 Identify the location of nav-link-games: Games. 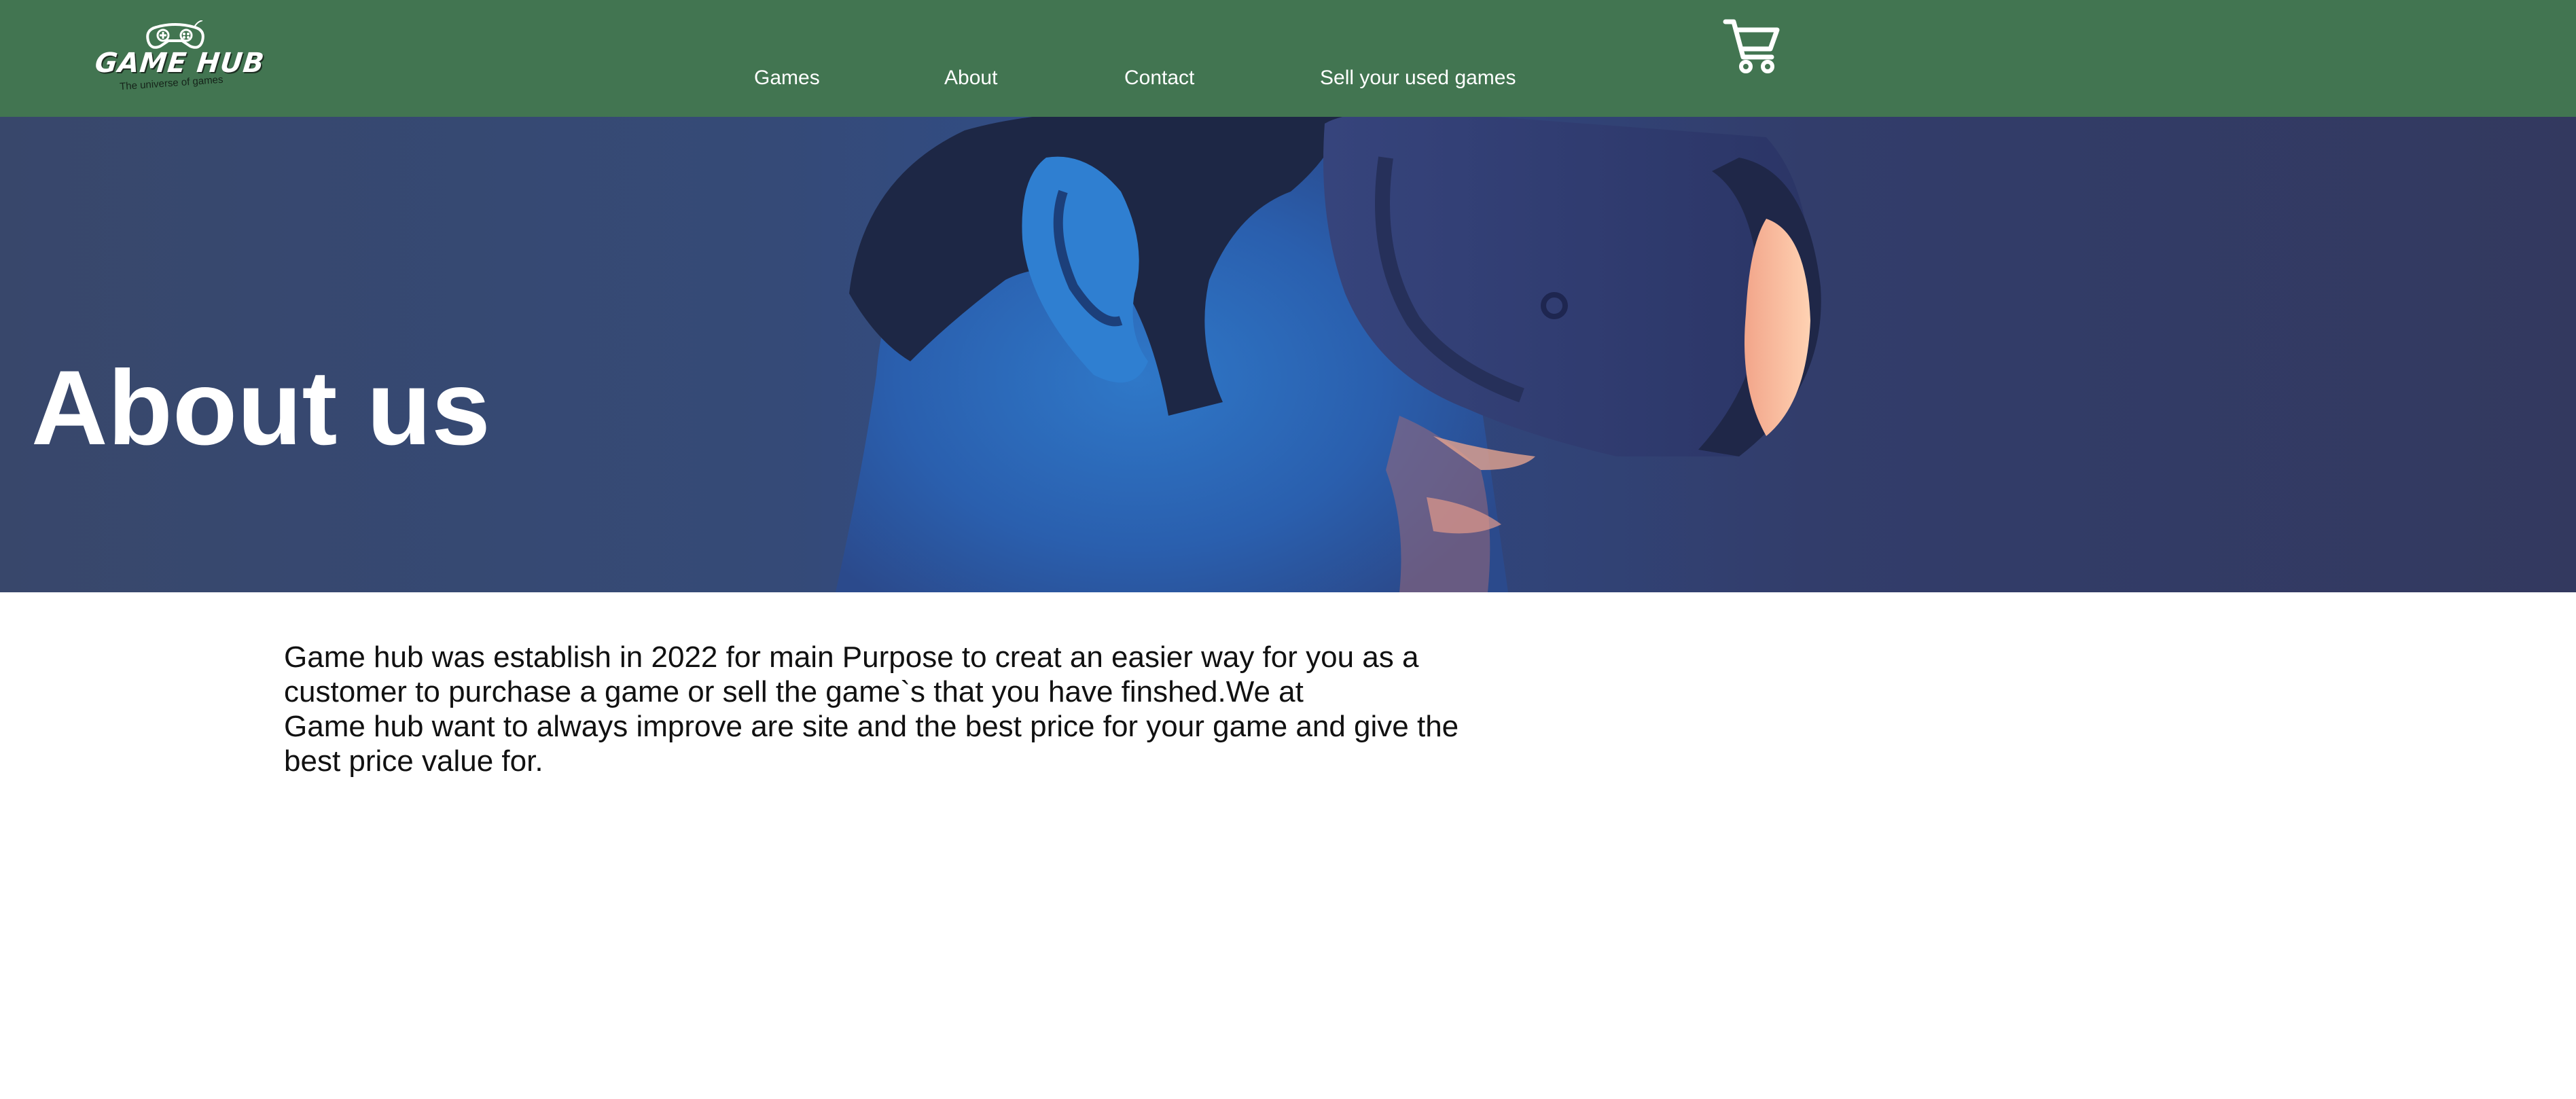
(787, 78).